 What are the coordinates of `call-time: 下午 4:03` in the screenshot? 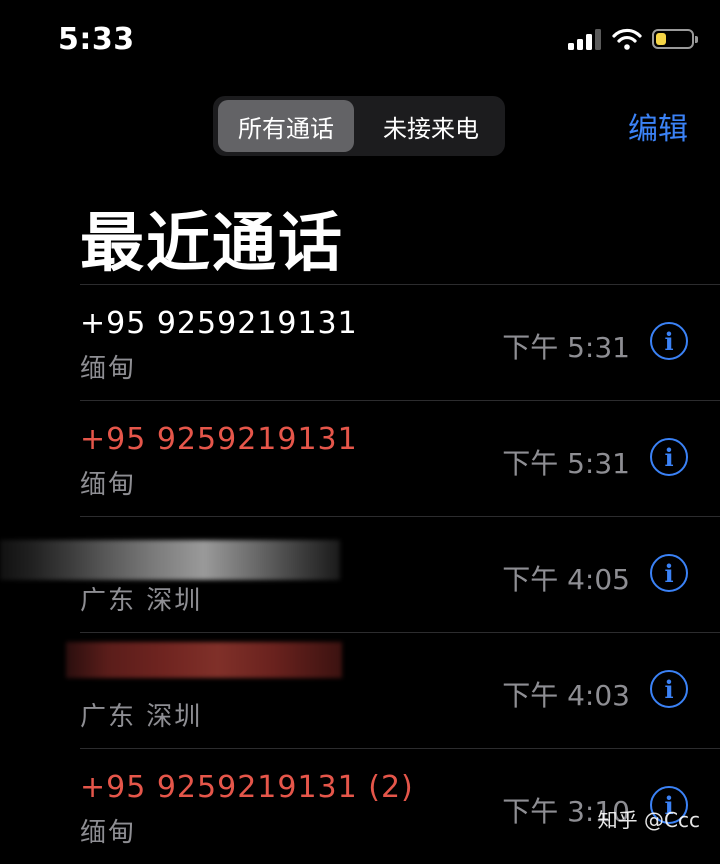 It's located at (566, 695).